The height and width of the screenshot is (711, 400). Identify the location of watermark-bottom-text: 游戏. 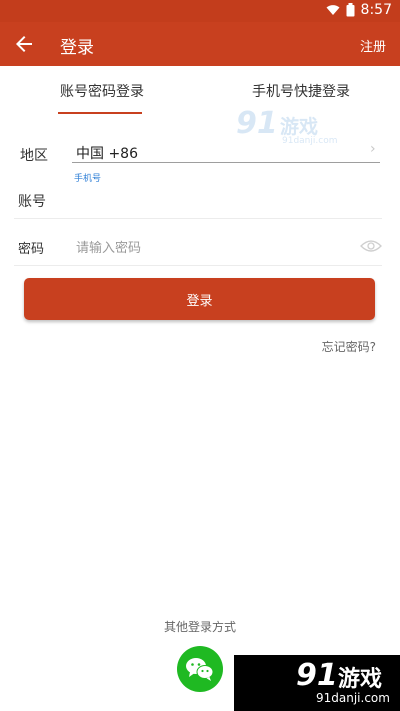
(360, 679).